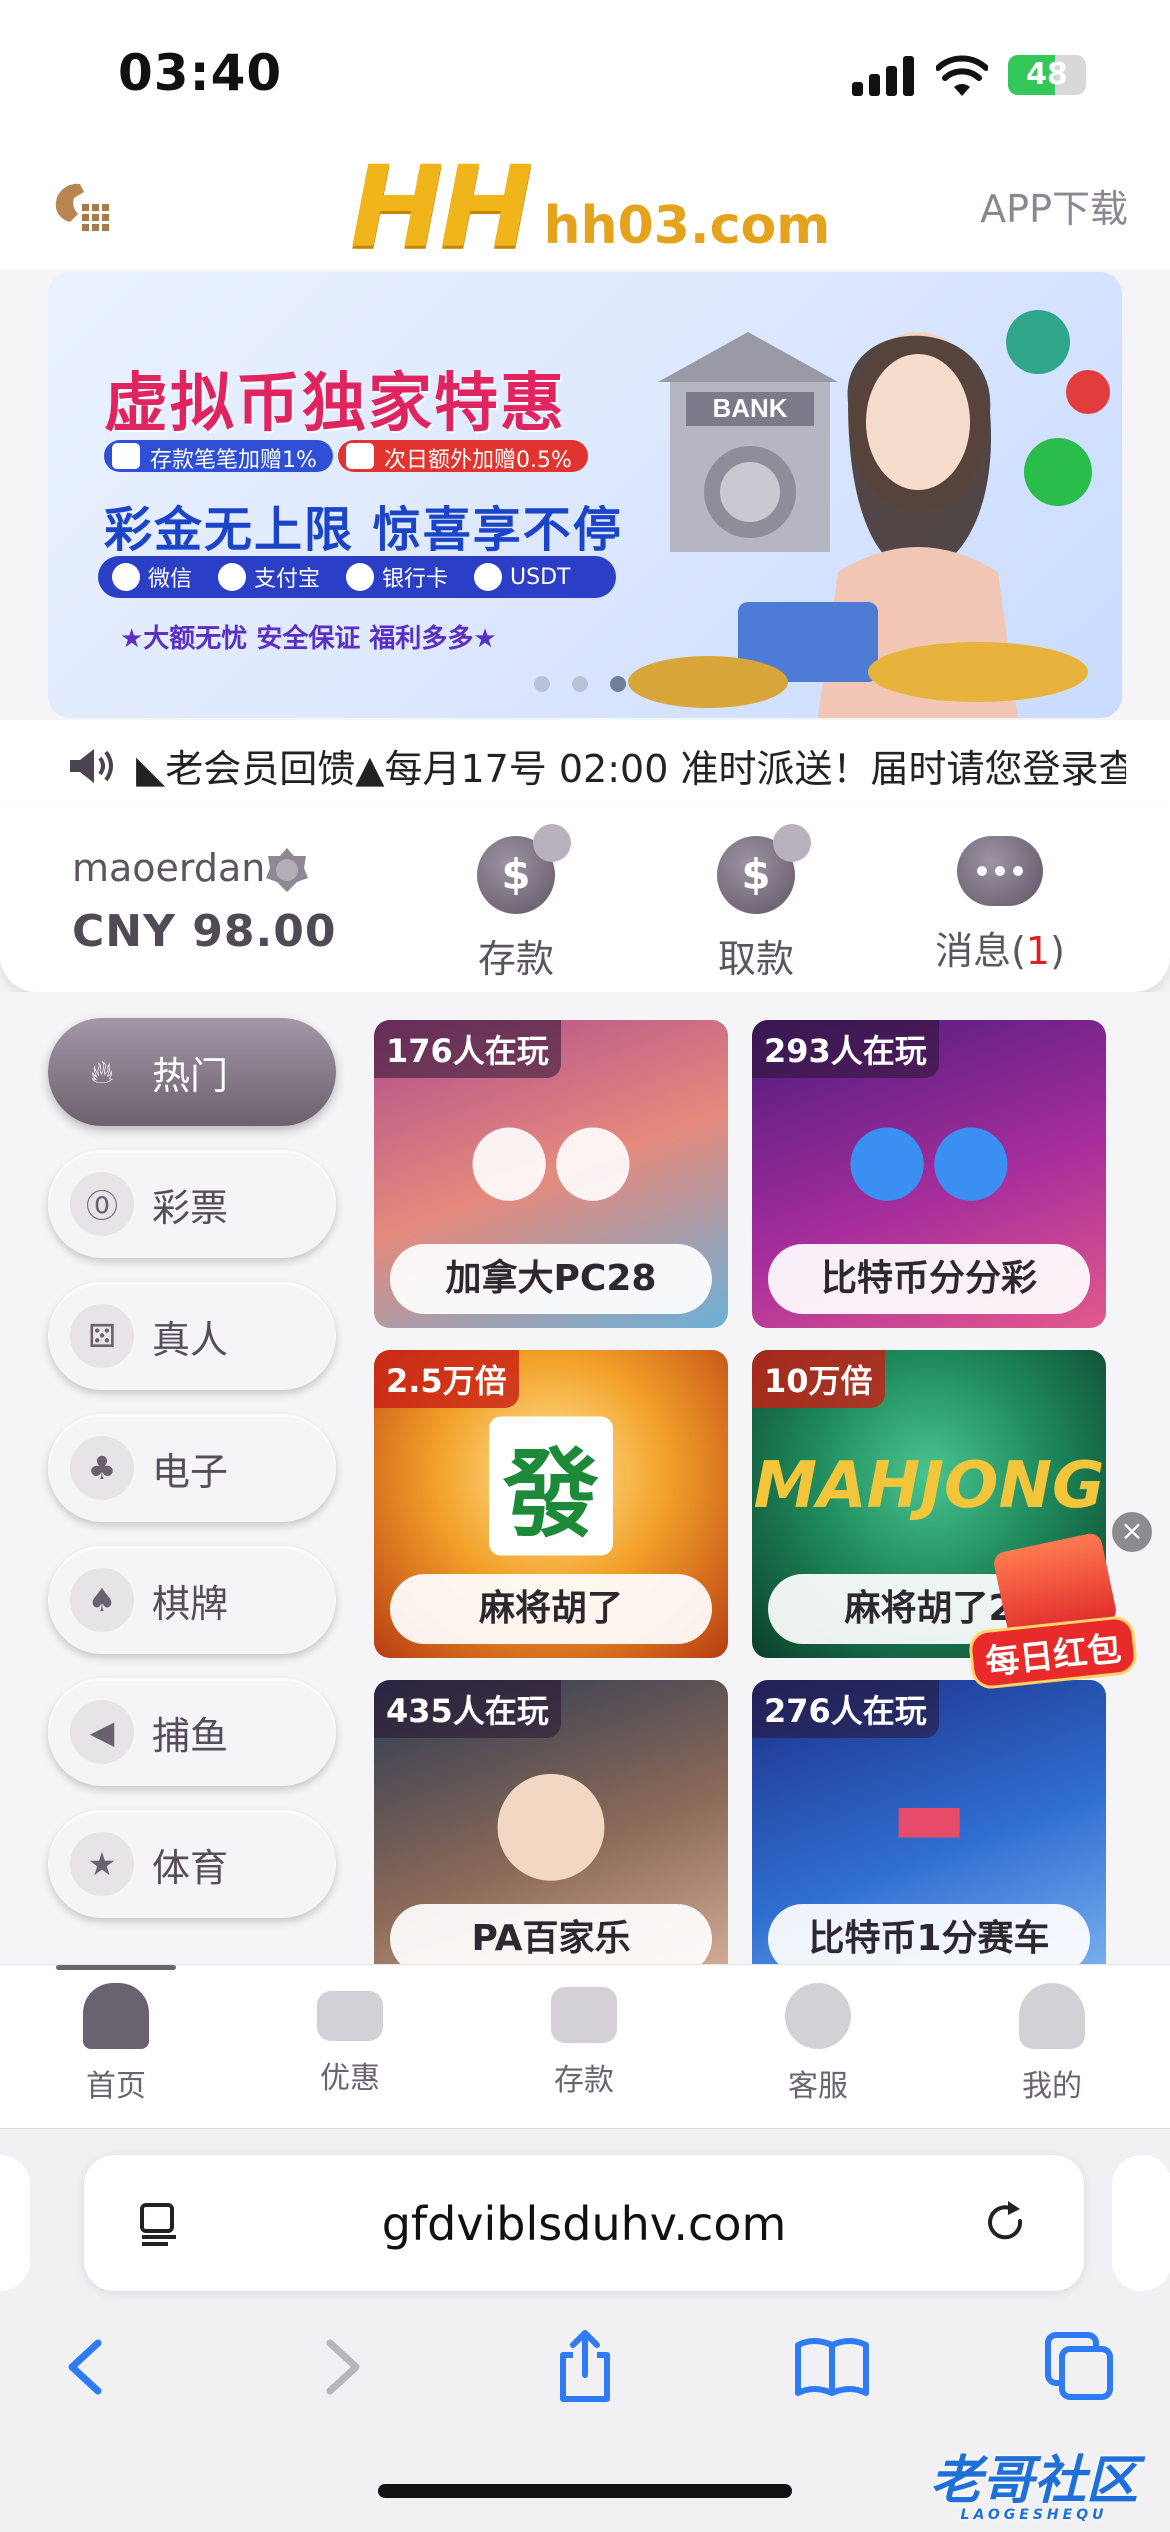 This screenshot has width=1170, height=2532. I want to click on tab-profile: 我的, so click(1052, 2044).